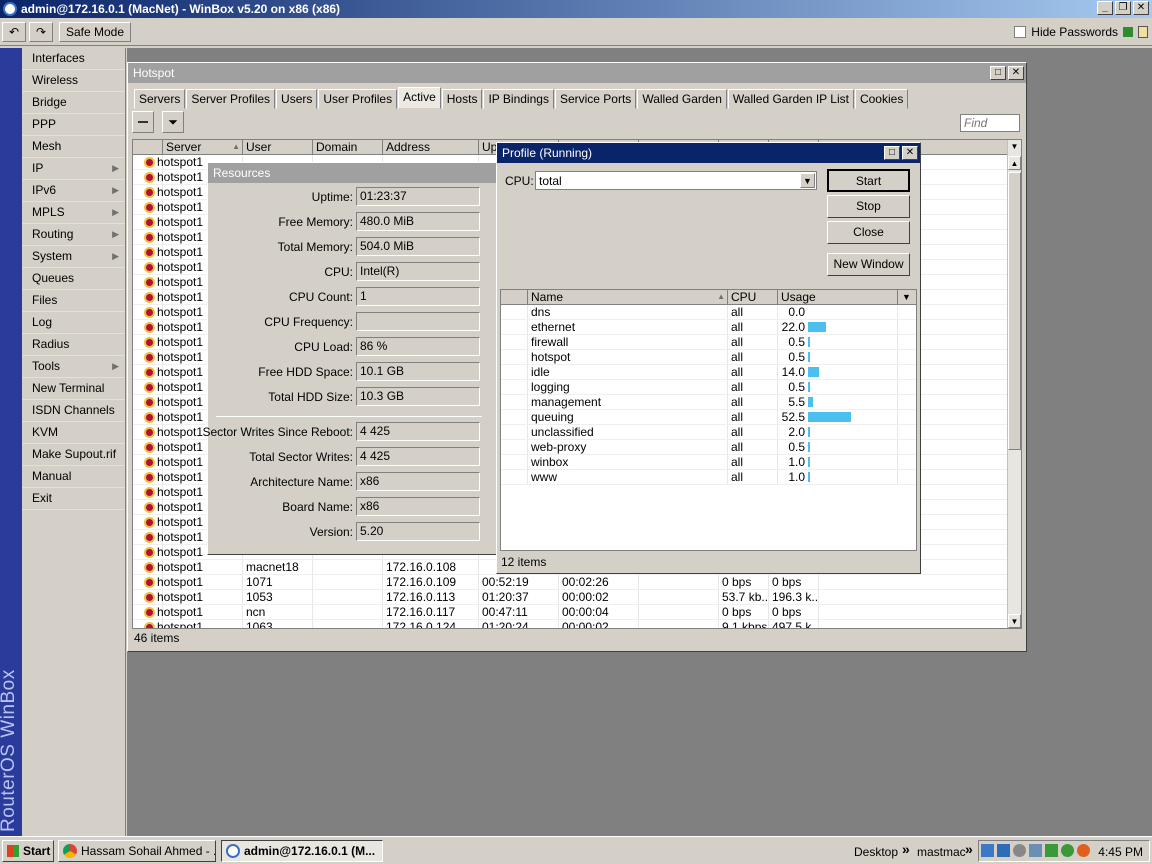  I want to click on sidebar-item-ppp: PPP, so click(73, 125).